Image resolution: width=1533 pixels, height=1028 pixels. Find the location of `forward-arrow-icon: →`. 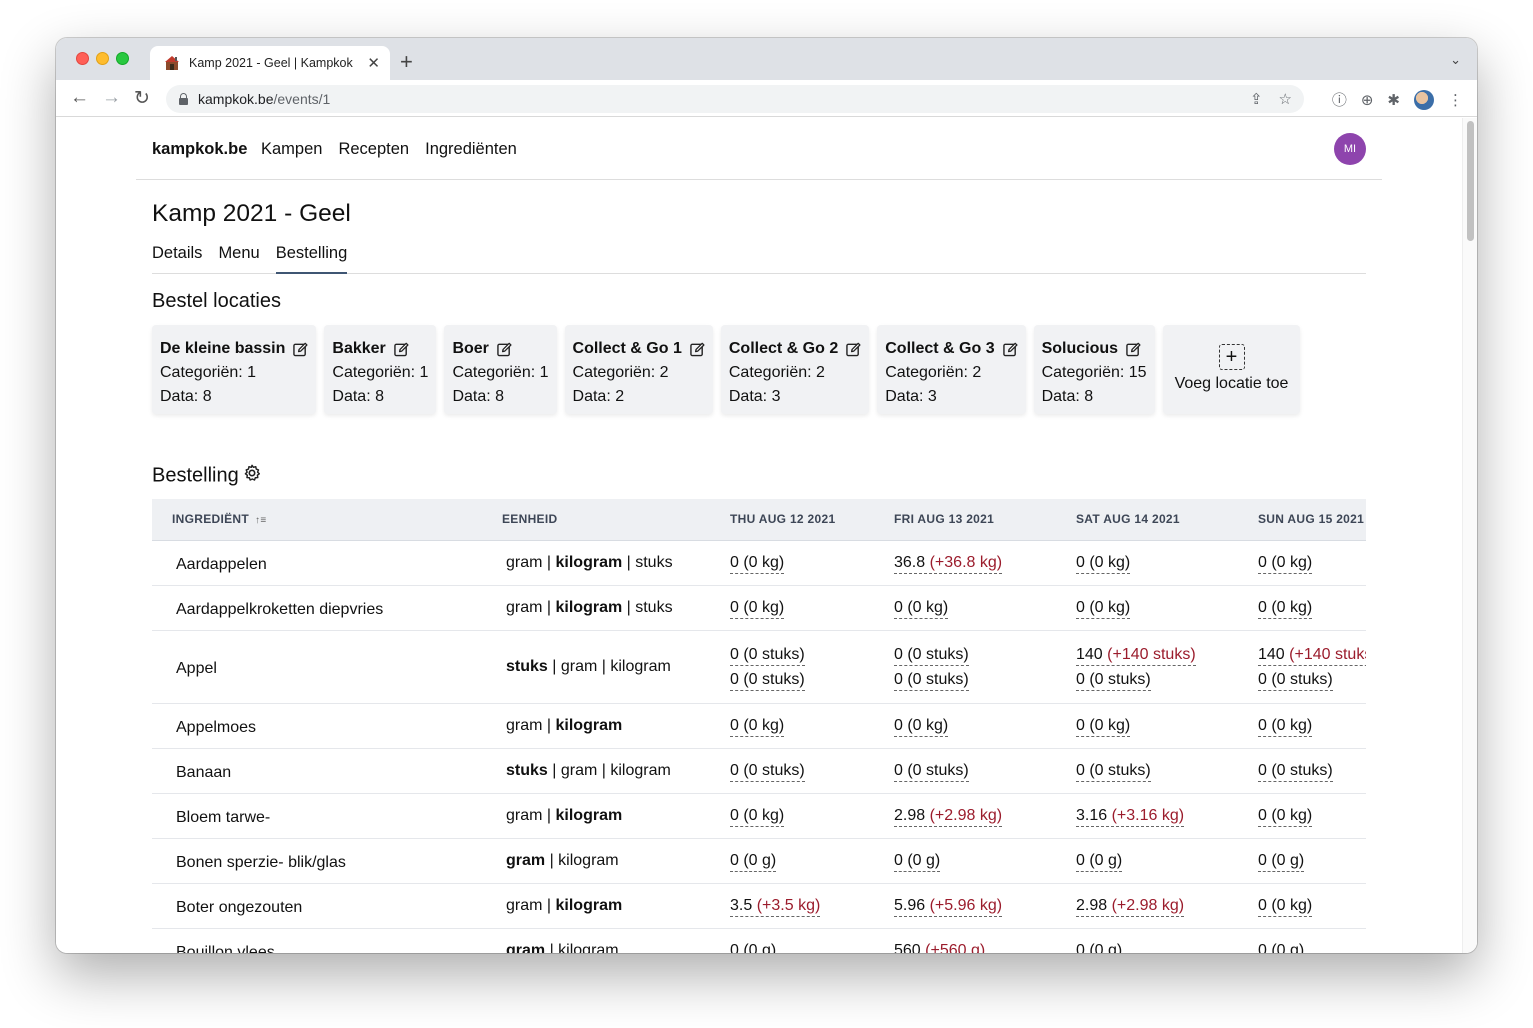

forward-arrow-icon: → is located at coordinates (111, 98).